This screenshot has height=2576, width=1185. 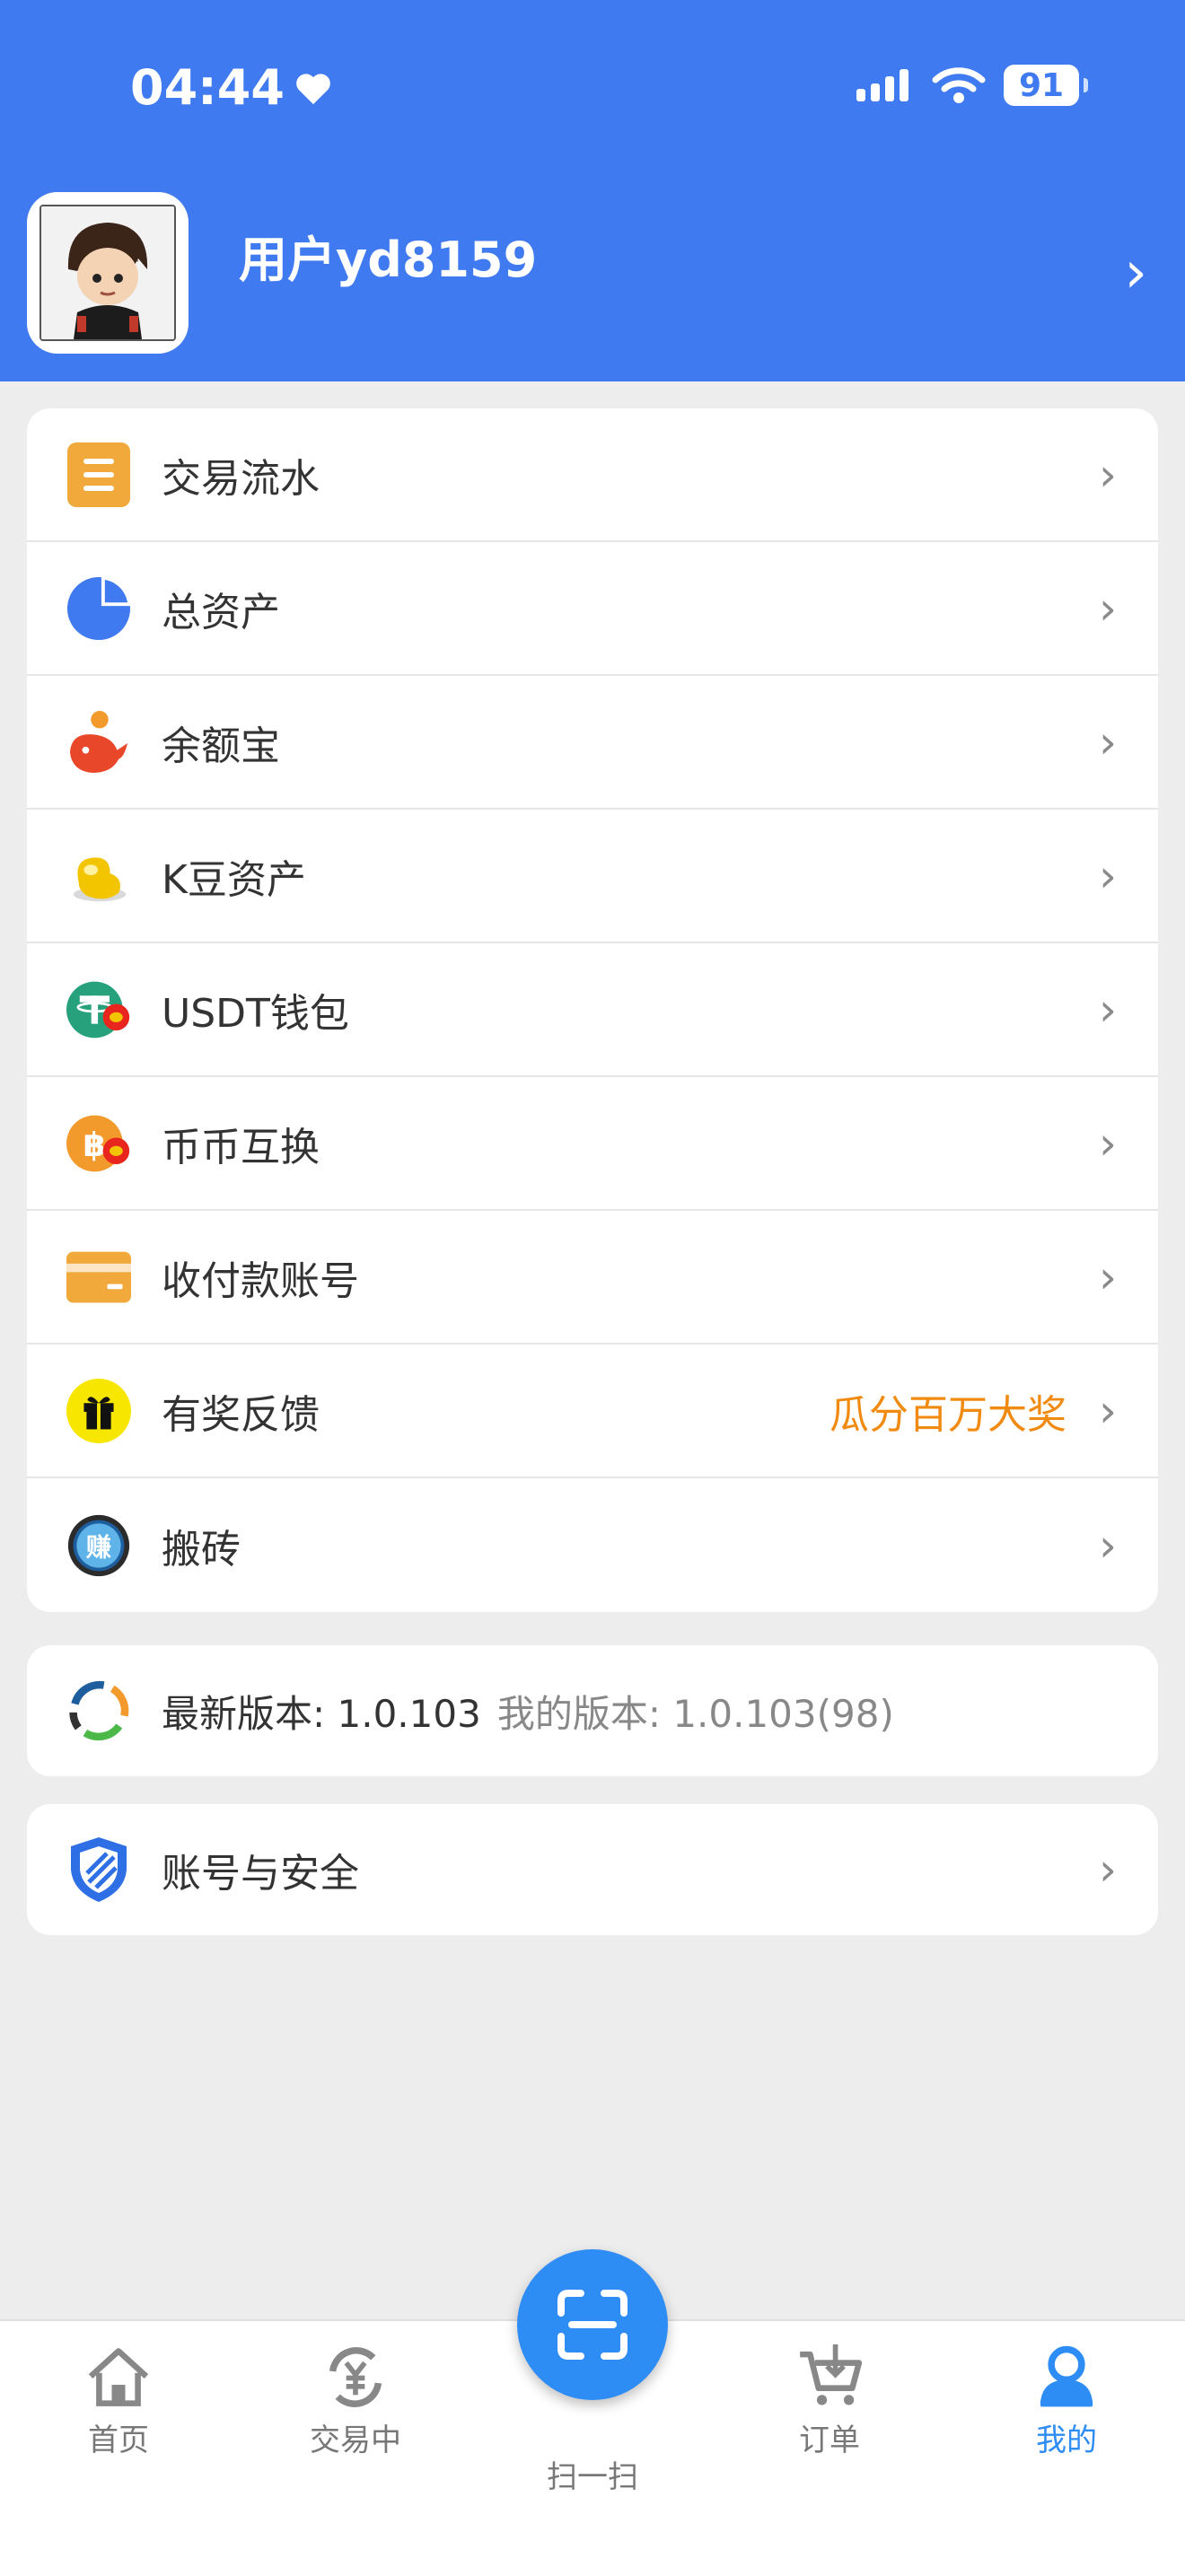 What do you see at coordinates (695, 1713) in the screenshot?
I see `my-version: 我的版本: 1.0.103(98)` at bounding box center [695, 1713].